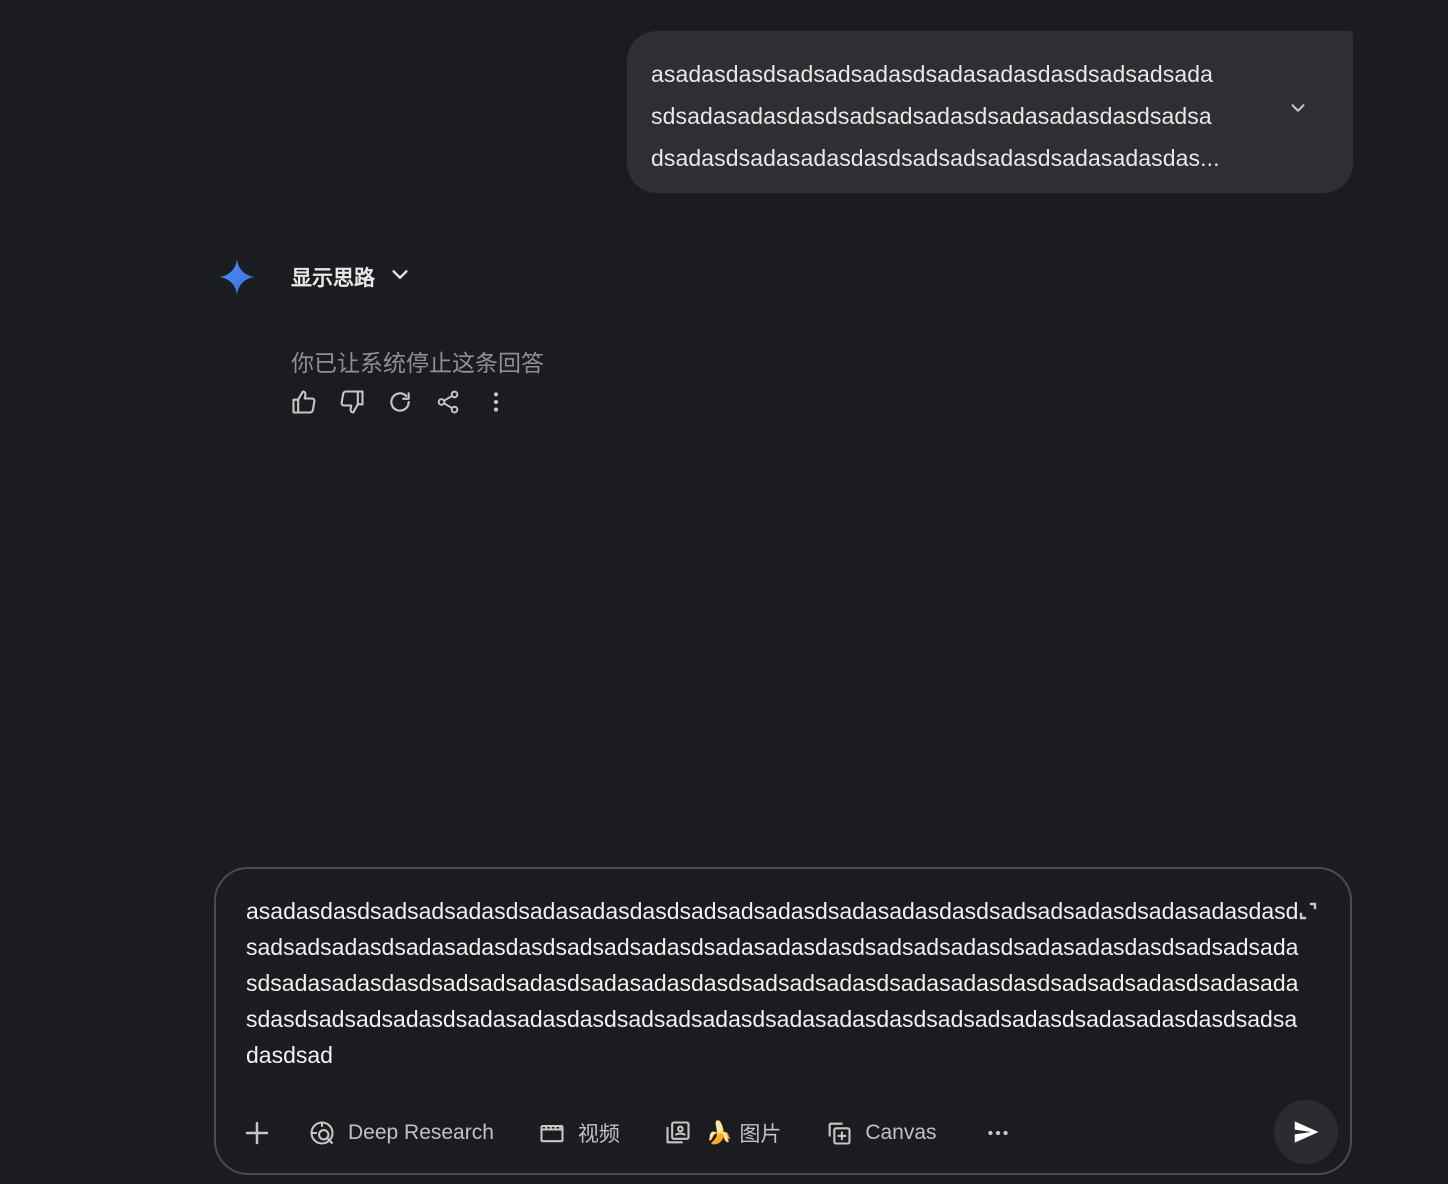 The height and width of the screenshot is (1184, 1448). What do you see at coordinates (552, 1133) in the screenshot?
I see `video-icon` at bounding box center [552, 1133].